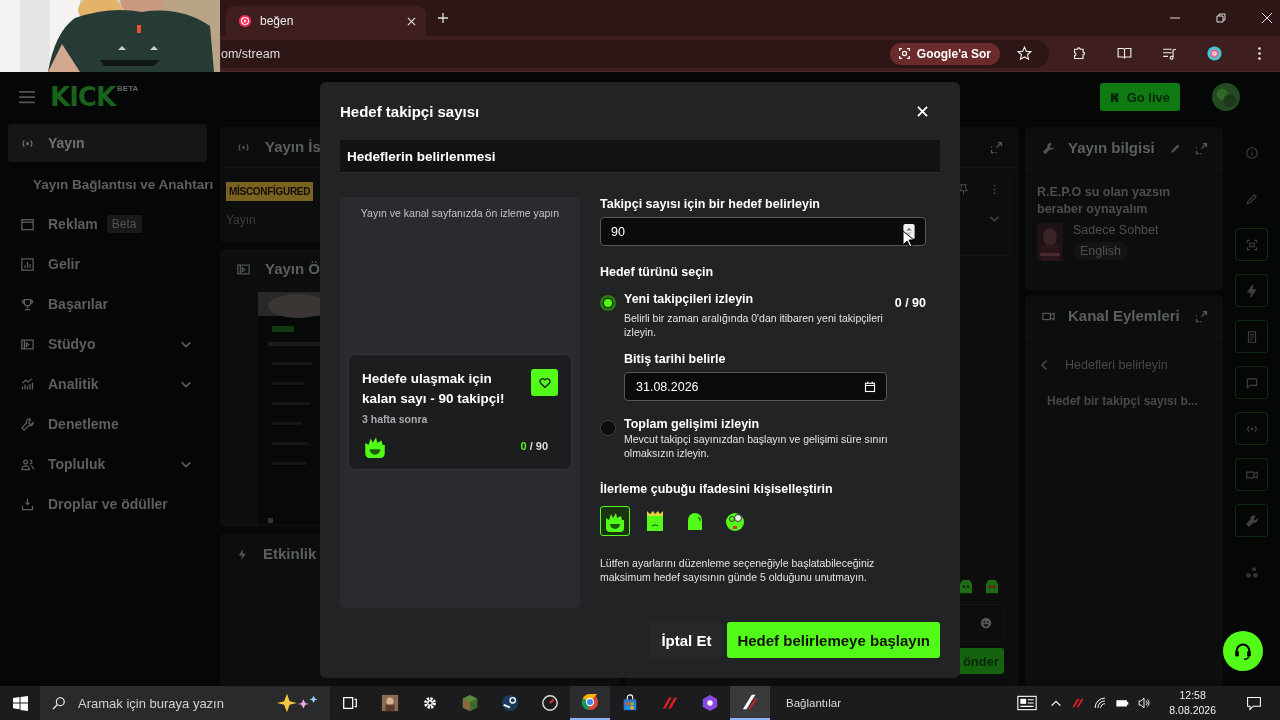 Image resolution: width=1280 pixels, height=720 pixels. I want to click on sidebar-item: Denetleme, so click(107, 424).